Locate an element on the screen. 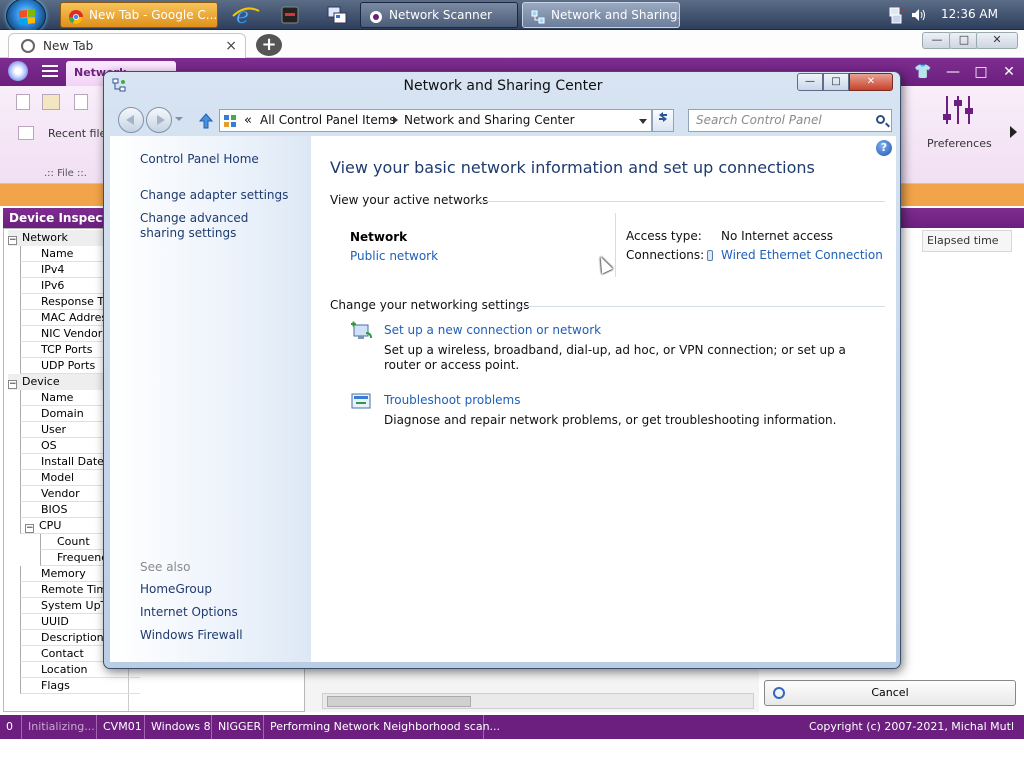  refresh-button is located at coordinates (663, 120).